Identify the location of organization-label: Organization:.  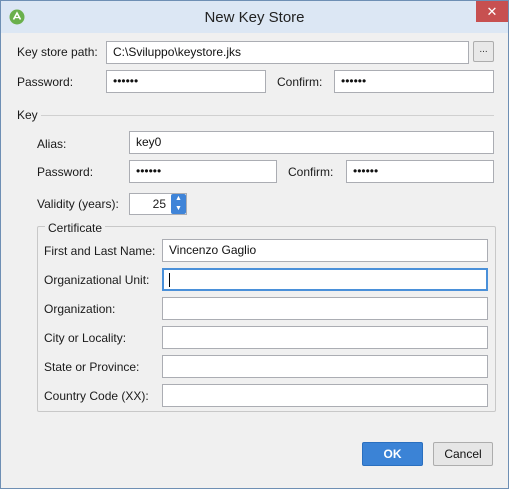
(80, 309).